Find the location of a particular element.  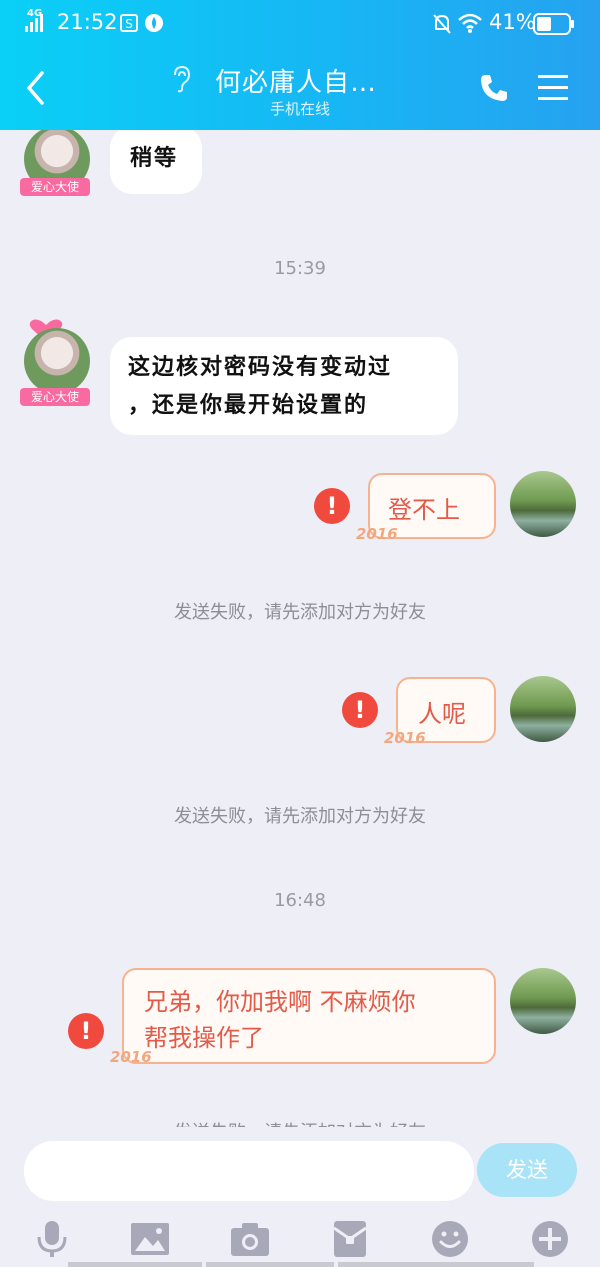

camera-icon is located at coordinates (250, 1239).